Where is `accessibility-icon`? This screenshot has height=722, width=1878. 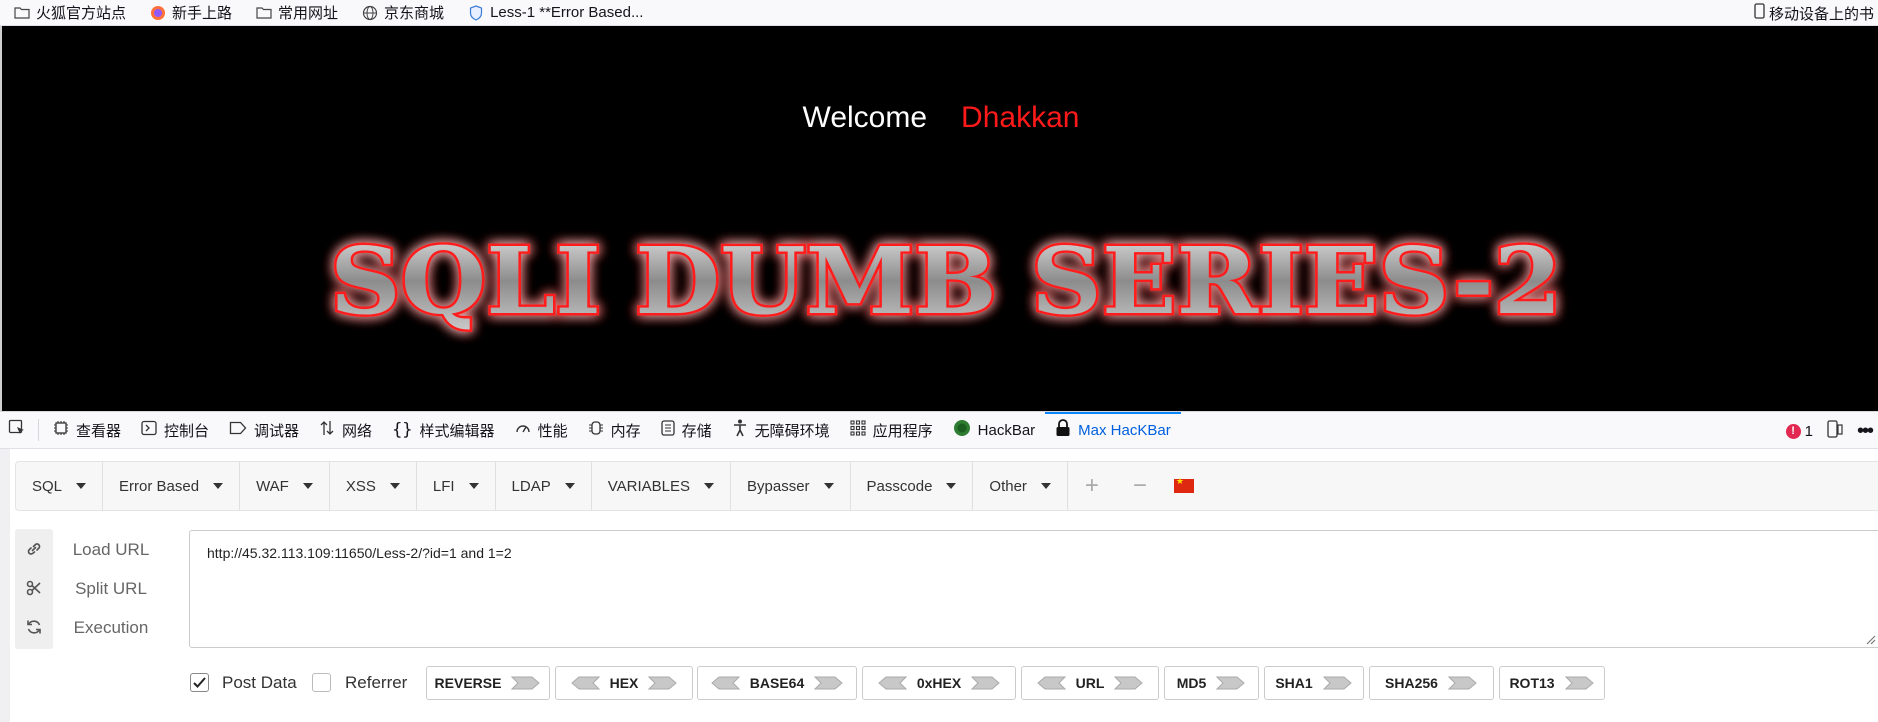 accessibility-icon is located at coordinates (740, 430).